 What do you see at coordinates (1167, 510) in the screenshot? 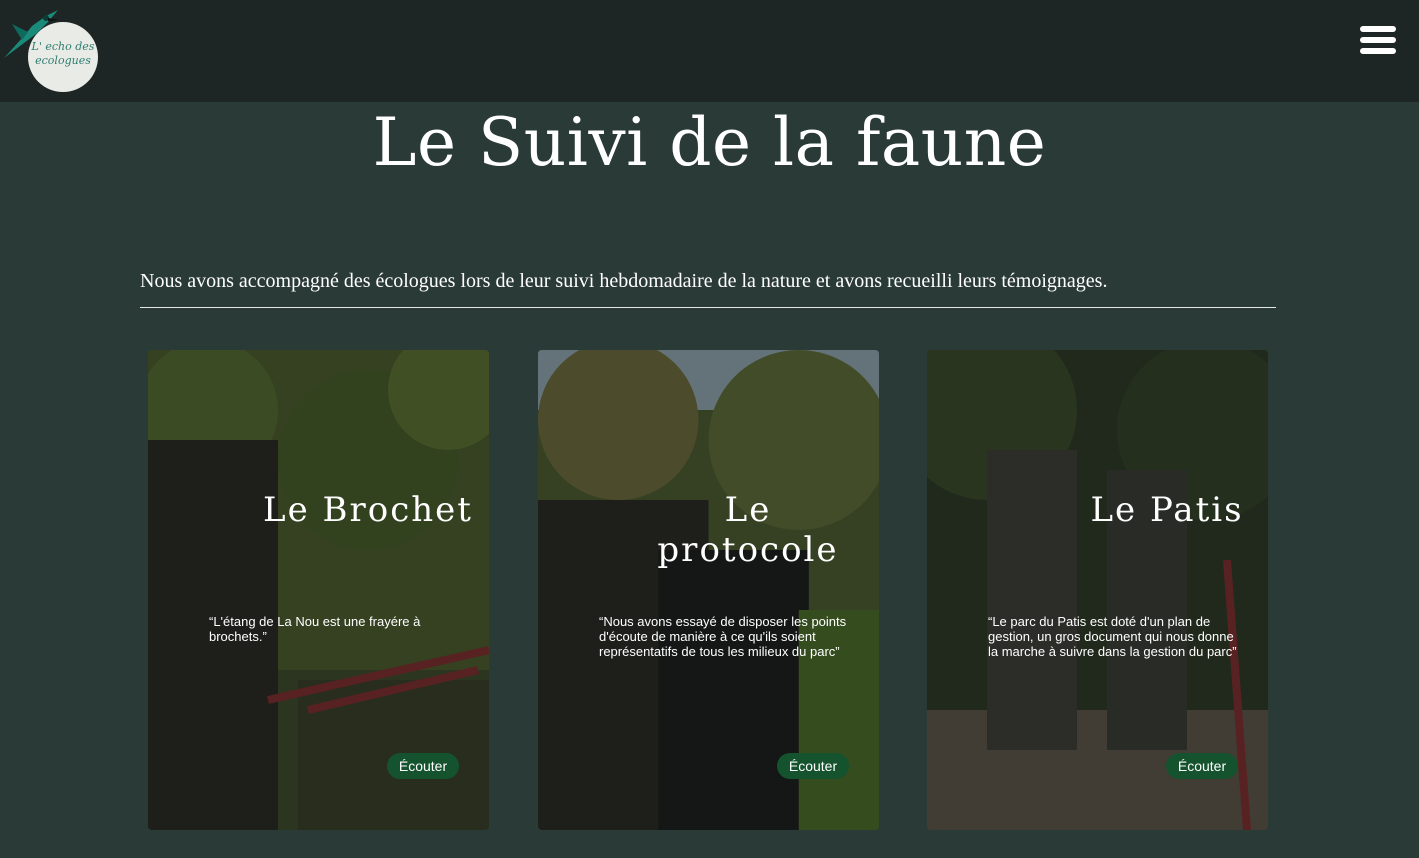
I see `card-title: Le Patis` at bounding box center [1167, 510].